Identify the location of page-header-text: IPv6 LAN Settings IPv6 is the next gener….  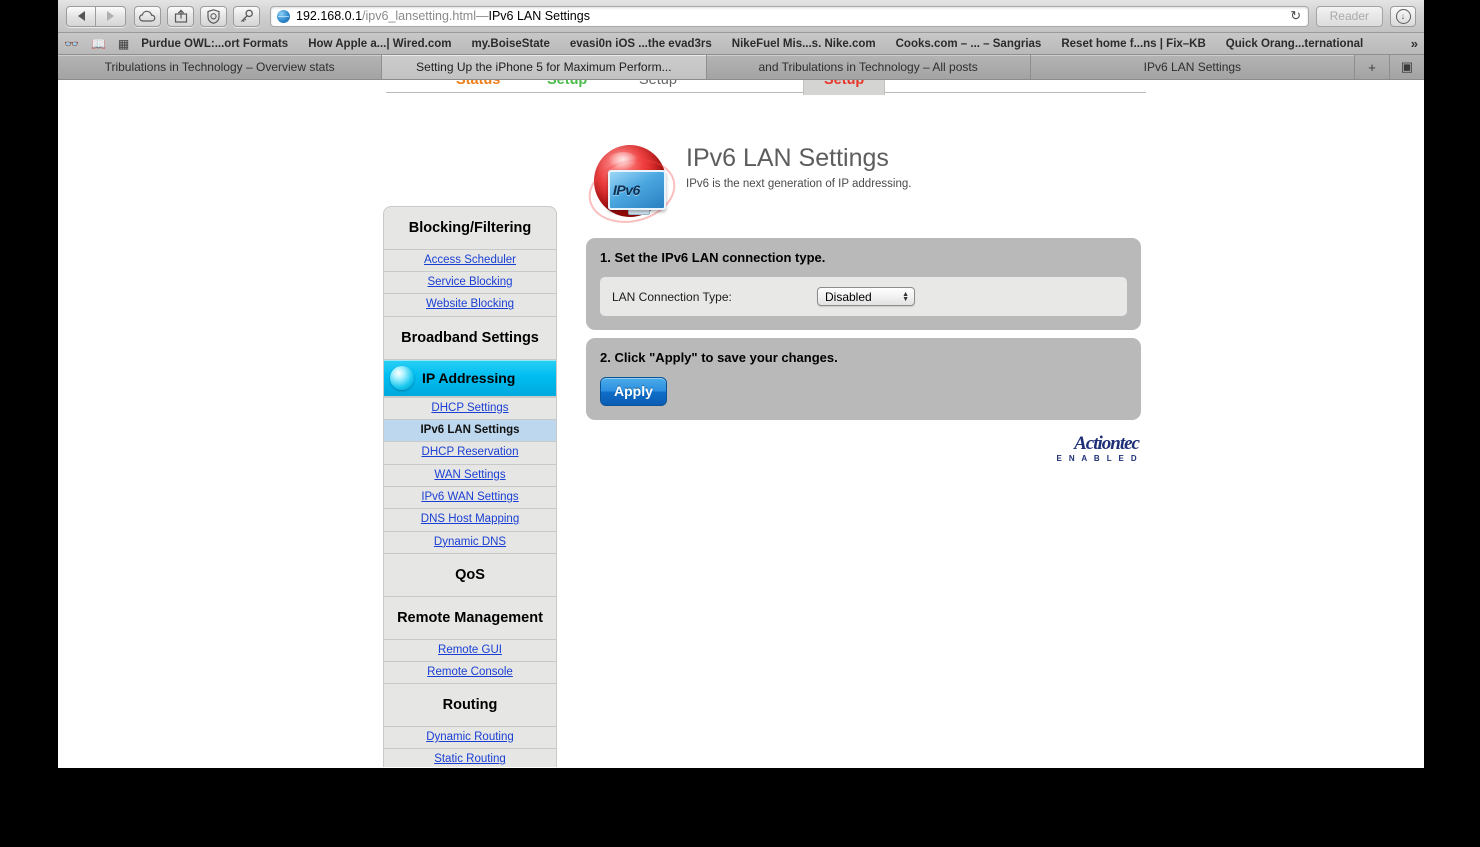
(799, 167).